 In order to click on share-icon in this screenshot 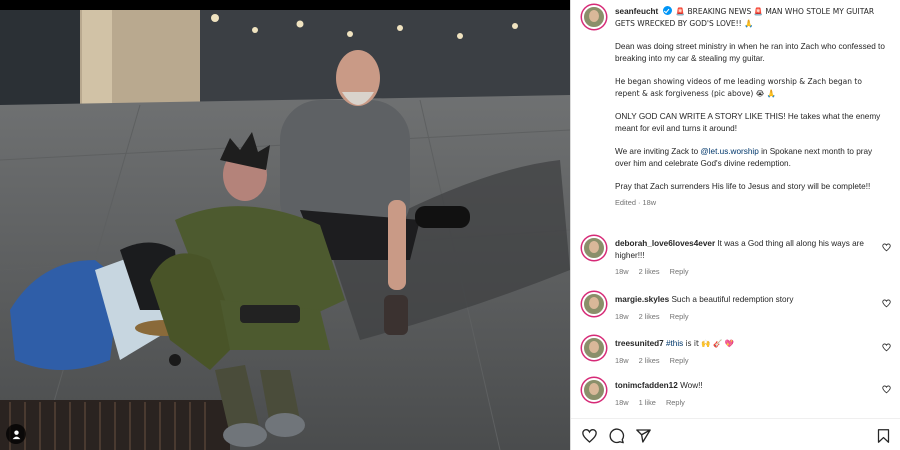, I will do `click(643, 436)`.